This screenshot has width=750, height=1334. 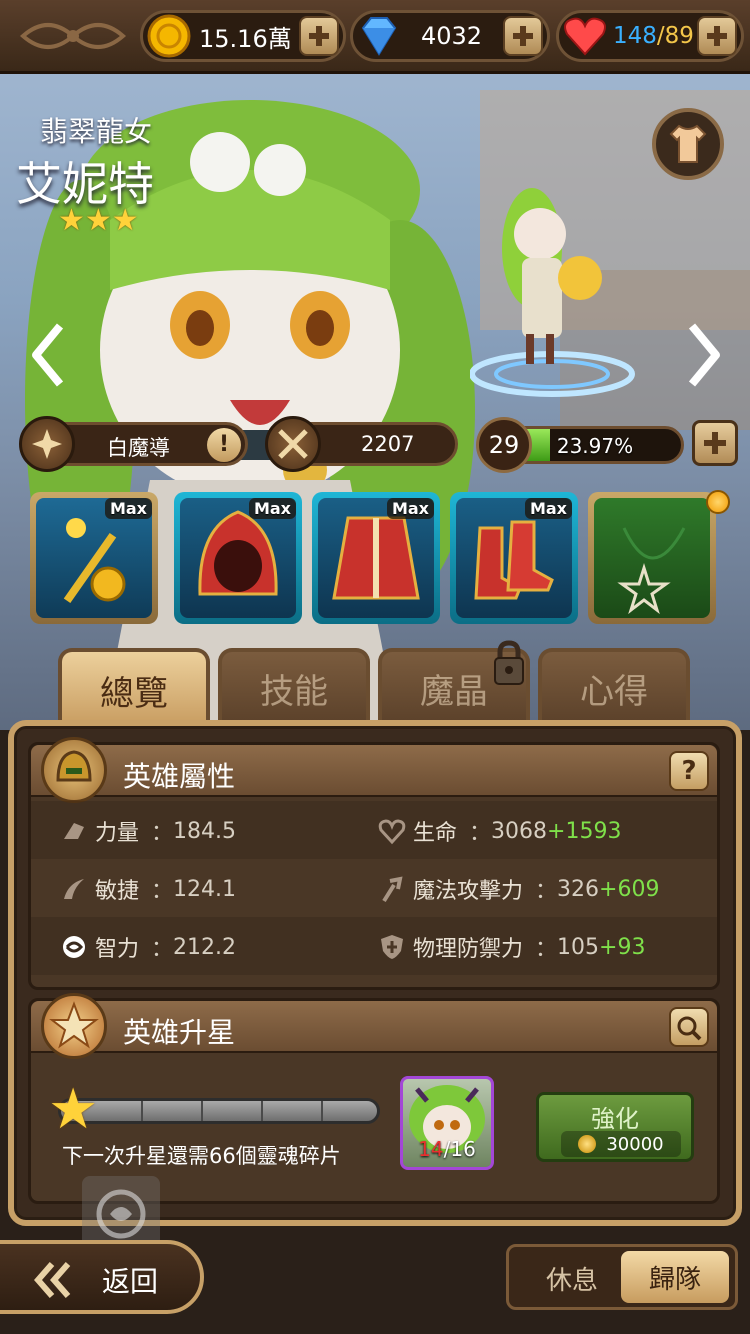 What do you see at coordinates (717, 36) in the screenshot?
I see `add-stamina-button` at bounding box center [717, 36].